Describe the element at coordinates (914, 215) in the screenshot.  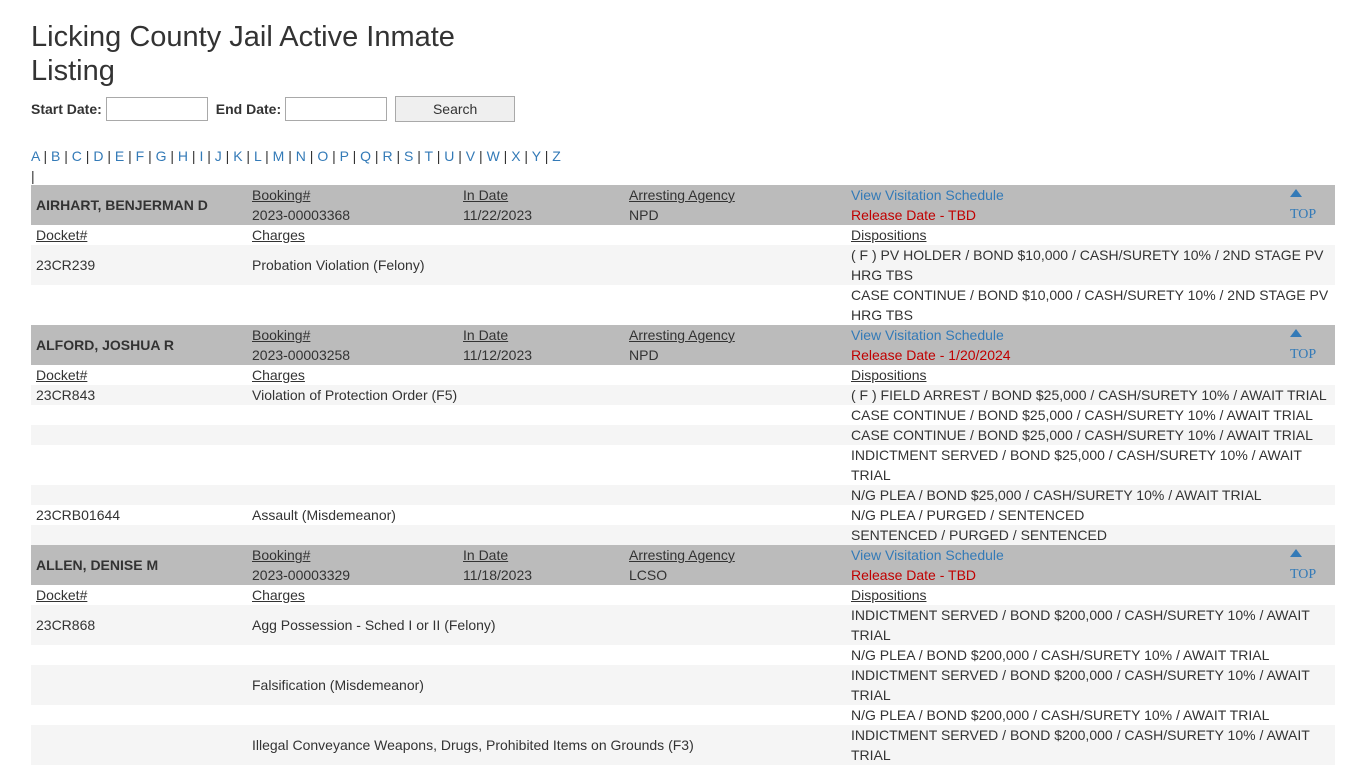
I see `release-date: Release Date - TBD` at that location.